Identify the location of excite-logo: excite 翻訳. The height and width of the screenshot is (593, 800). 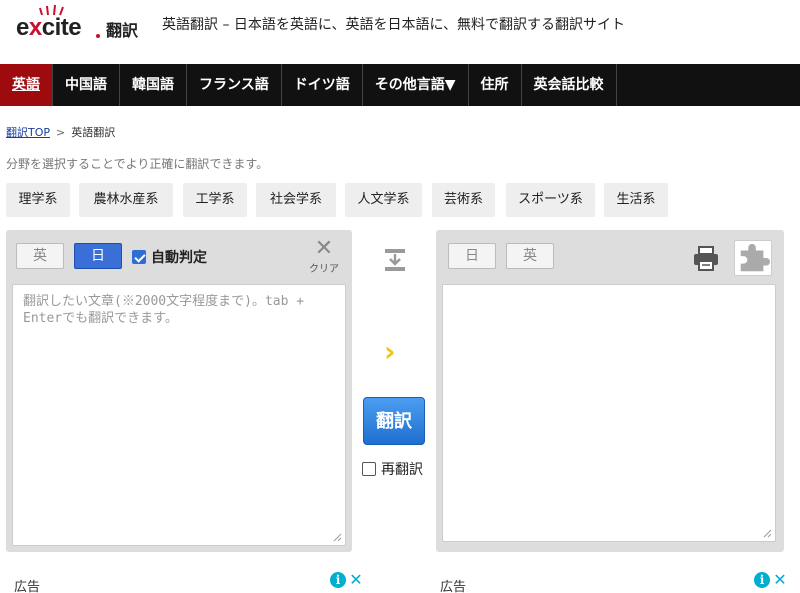
(81, 23).